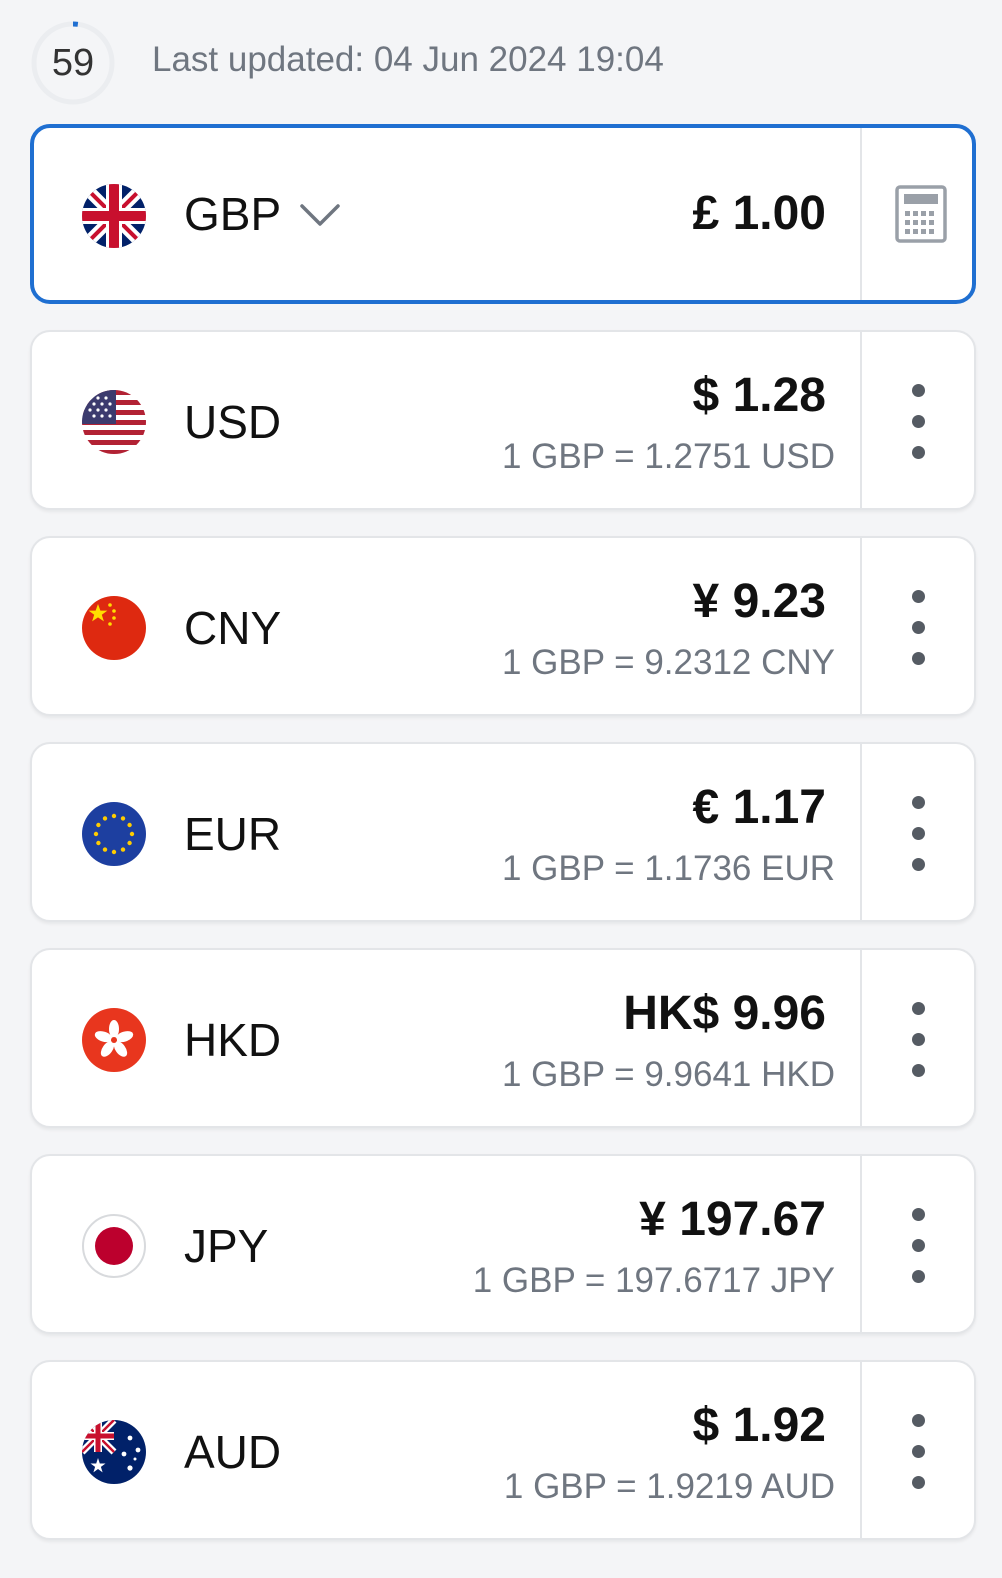 This screenshot has height=1578, width=1002. I want to click on currency-card-aud: AUD $ 1.92 1 GBP = 1.9219 AUD, so click(503, 1450).